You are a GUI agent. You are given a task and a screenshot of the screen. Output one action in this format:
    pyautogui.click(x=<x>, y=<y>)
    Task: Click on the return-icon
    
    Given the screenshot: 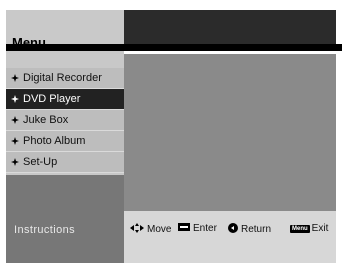 What is the action you would take?
    pyautogui.click(x=233, y=229)
    